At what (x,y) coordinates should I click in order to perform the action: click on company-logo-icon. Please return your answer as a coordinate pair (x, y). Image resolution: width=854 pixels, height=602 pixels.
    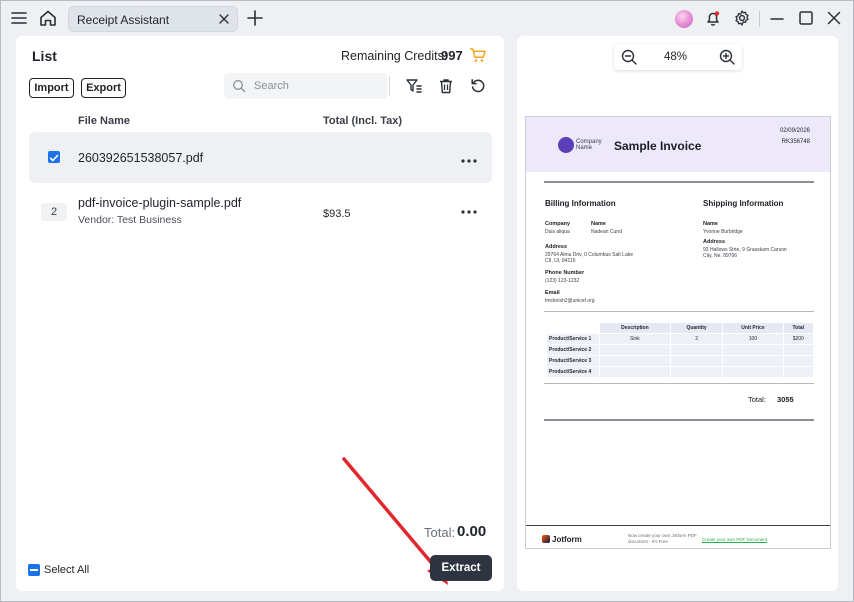
    Looking at the image, I should click on (566, 145).